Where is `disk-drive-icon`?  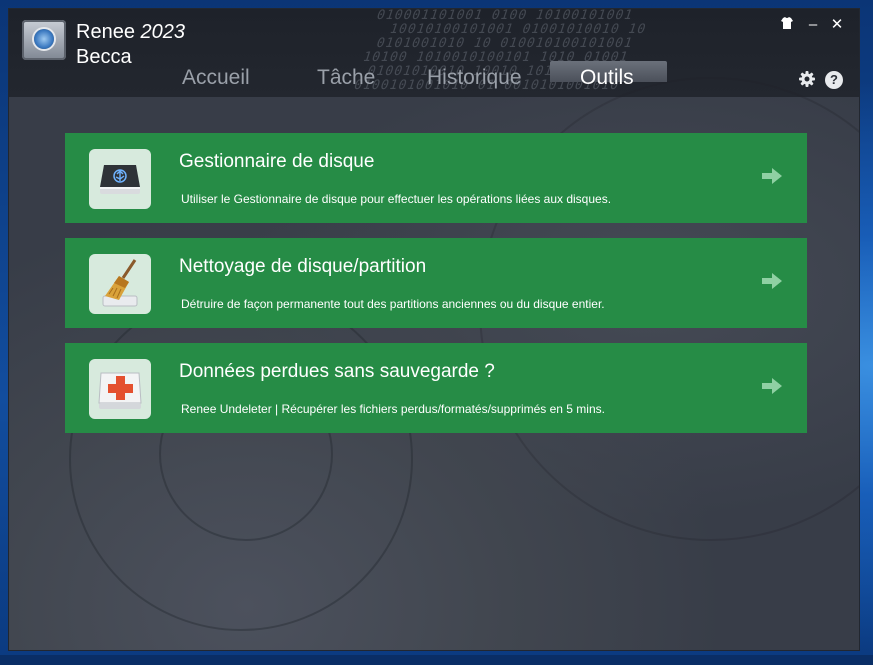 disk-drive-icon is located at coordinates (120, 179).